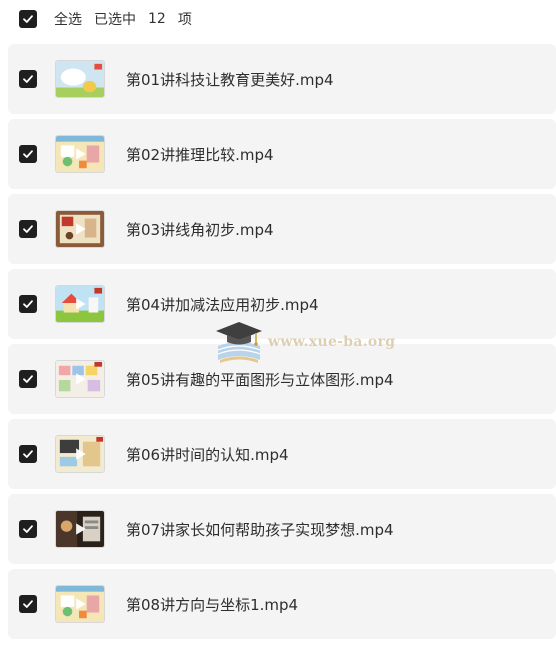 The image size is (556, 645). Describe the element at coordinates (157, 19) in the screenshot. I see `selected-count: 12` at that location.